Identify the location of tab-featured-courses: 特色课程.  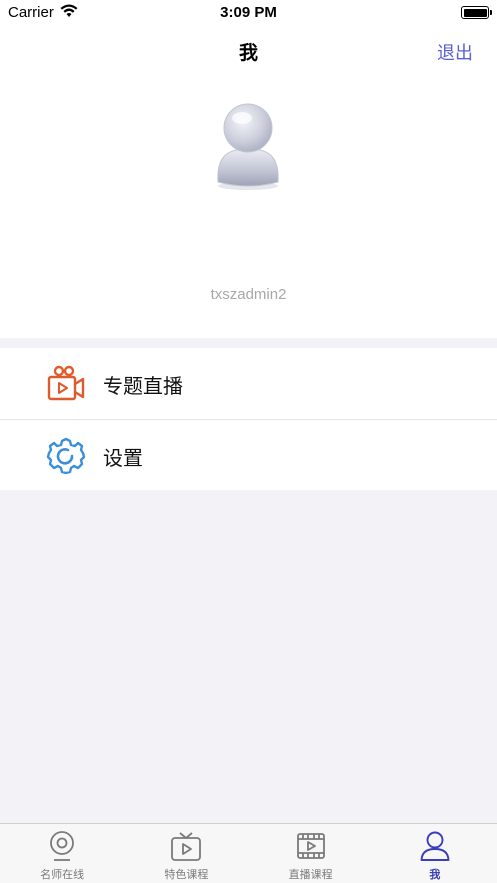
(186, 853).